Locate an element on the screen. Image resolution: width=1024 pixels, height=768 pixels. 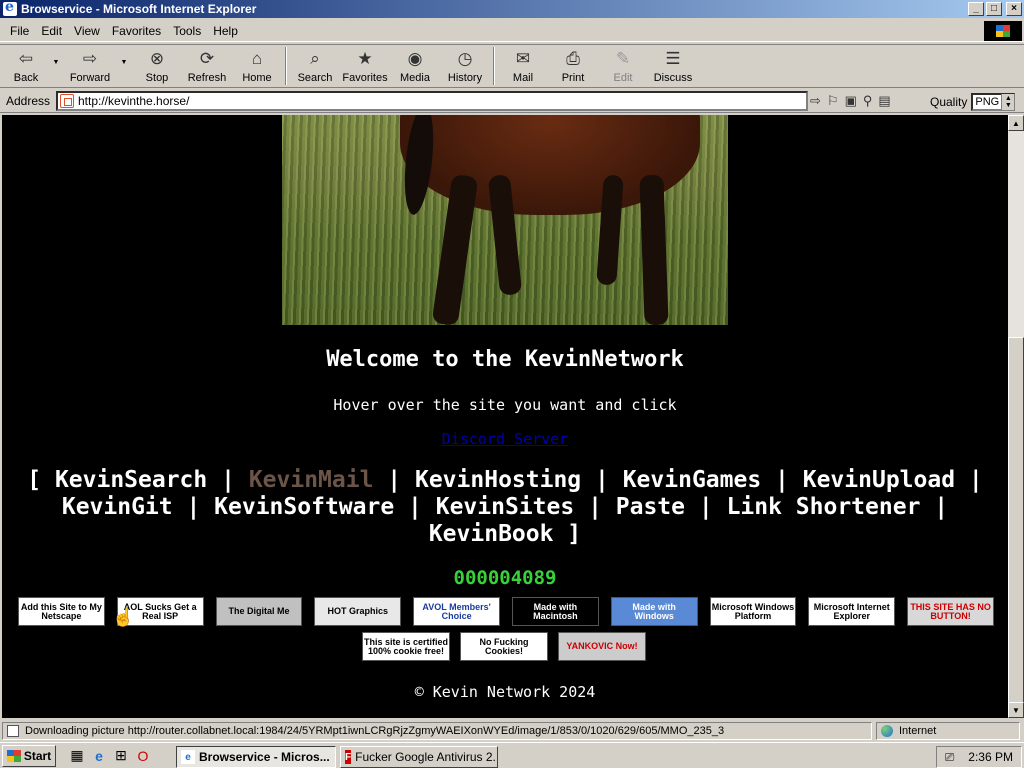
search-button: ⌕ Search is located at coordinates (315, 66).